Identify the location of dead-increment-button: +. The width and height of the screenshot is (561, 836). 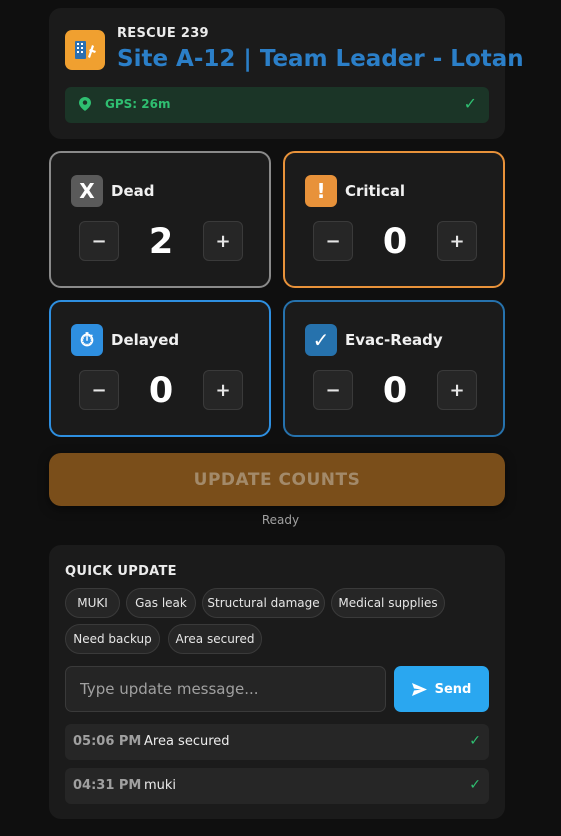
(223, 241).